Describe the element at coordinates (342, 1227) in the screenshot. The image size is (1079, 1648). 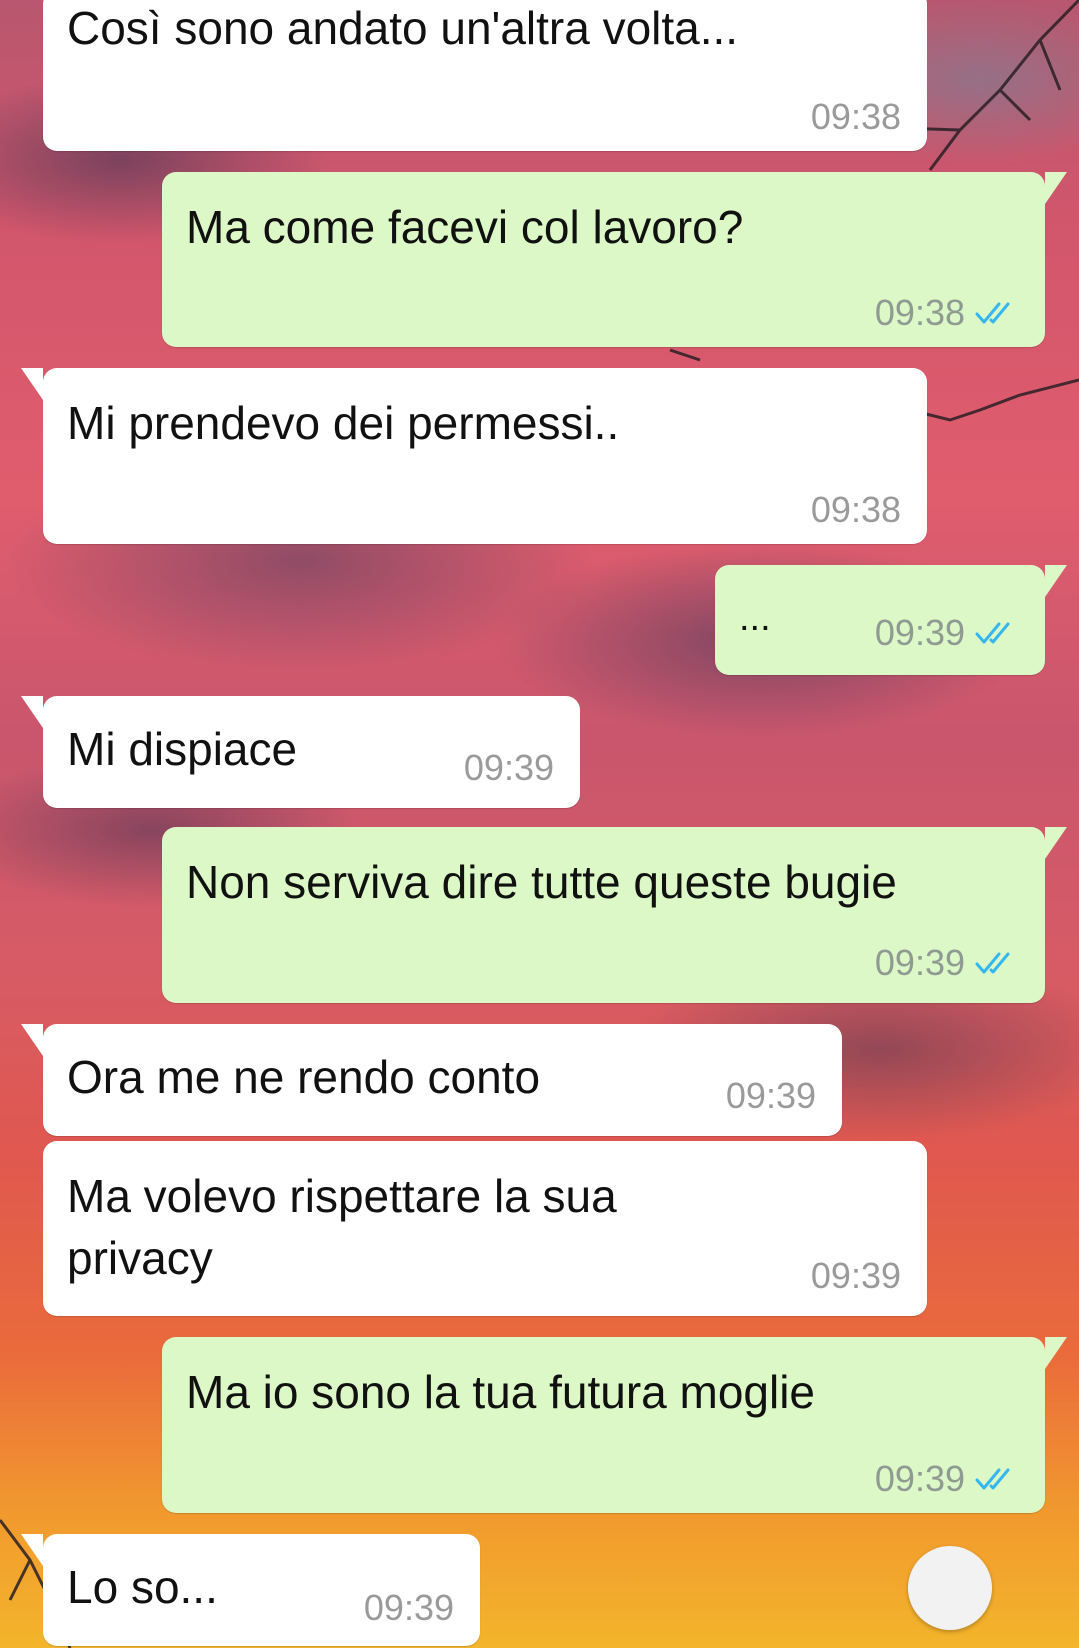
I see `message-text: Ma volevo rispettare la sua privacy` at that location.